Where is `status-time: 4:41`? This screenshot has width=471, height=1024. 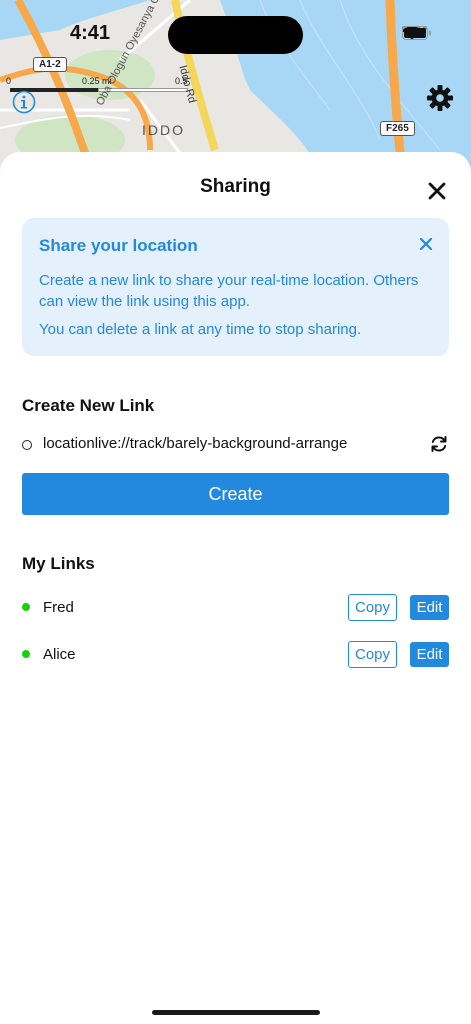
status-time: 4:41 is located at coordinates (90, 33).